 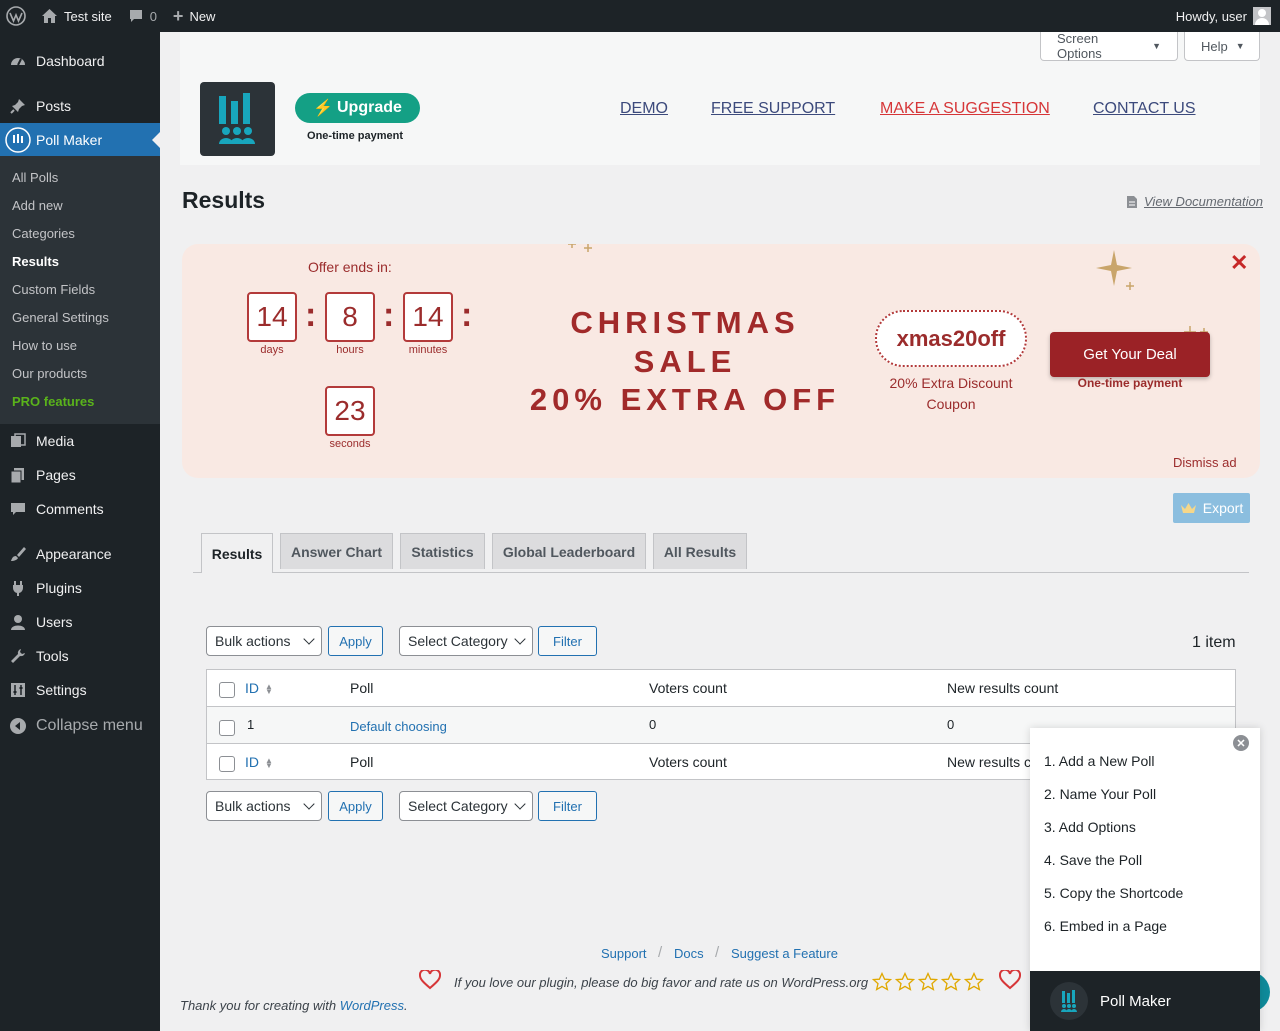 I want to click on sidebar-item-posts: Posts, so click(x=80, y=106).